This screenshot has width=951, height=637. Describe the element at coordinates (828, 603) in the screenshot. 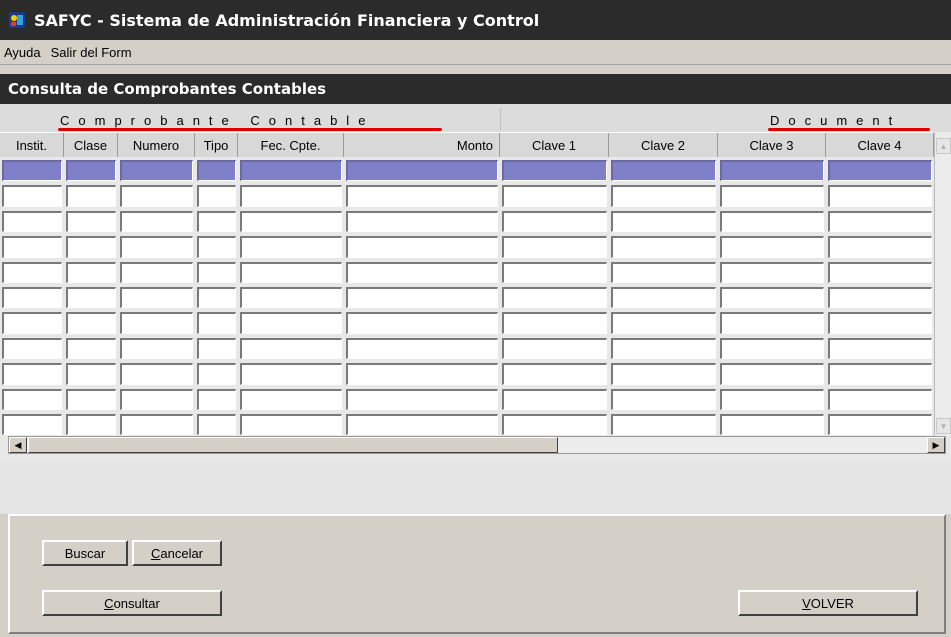

I see `volver-button: V OLVER` at that location.